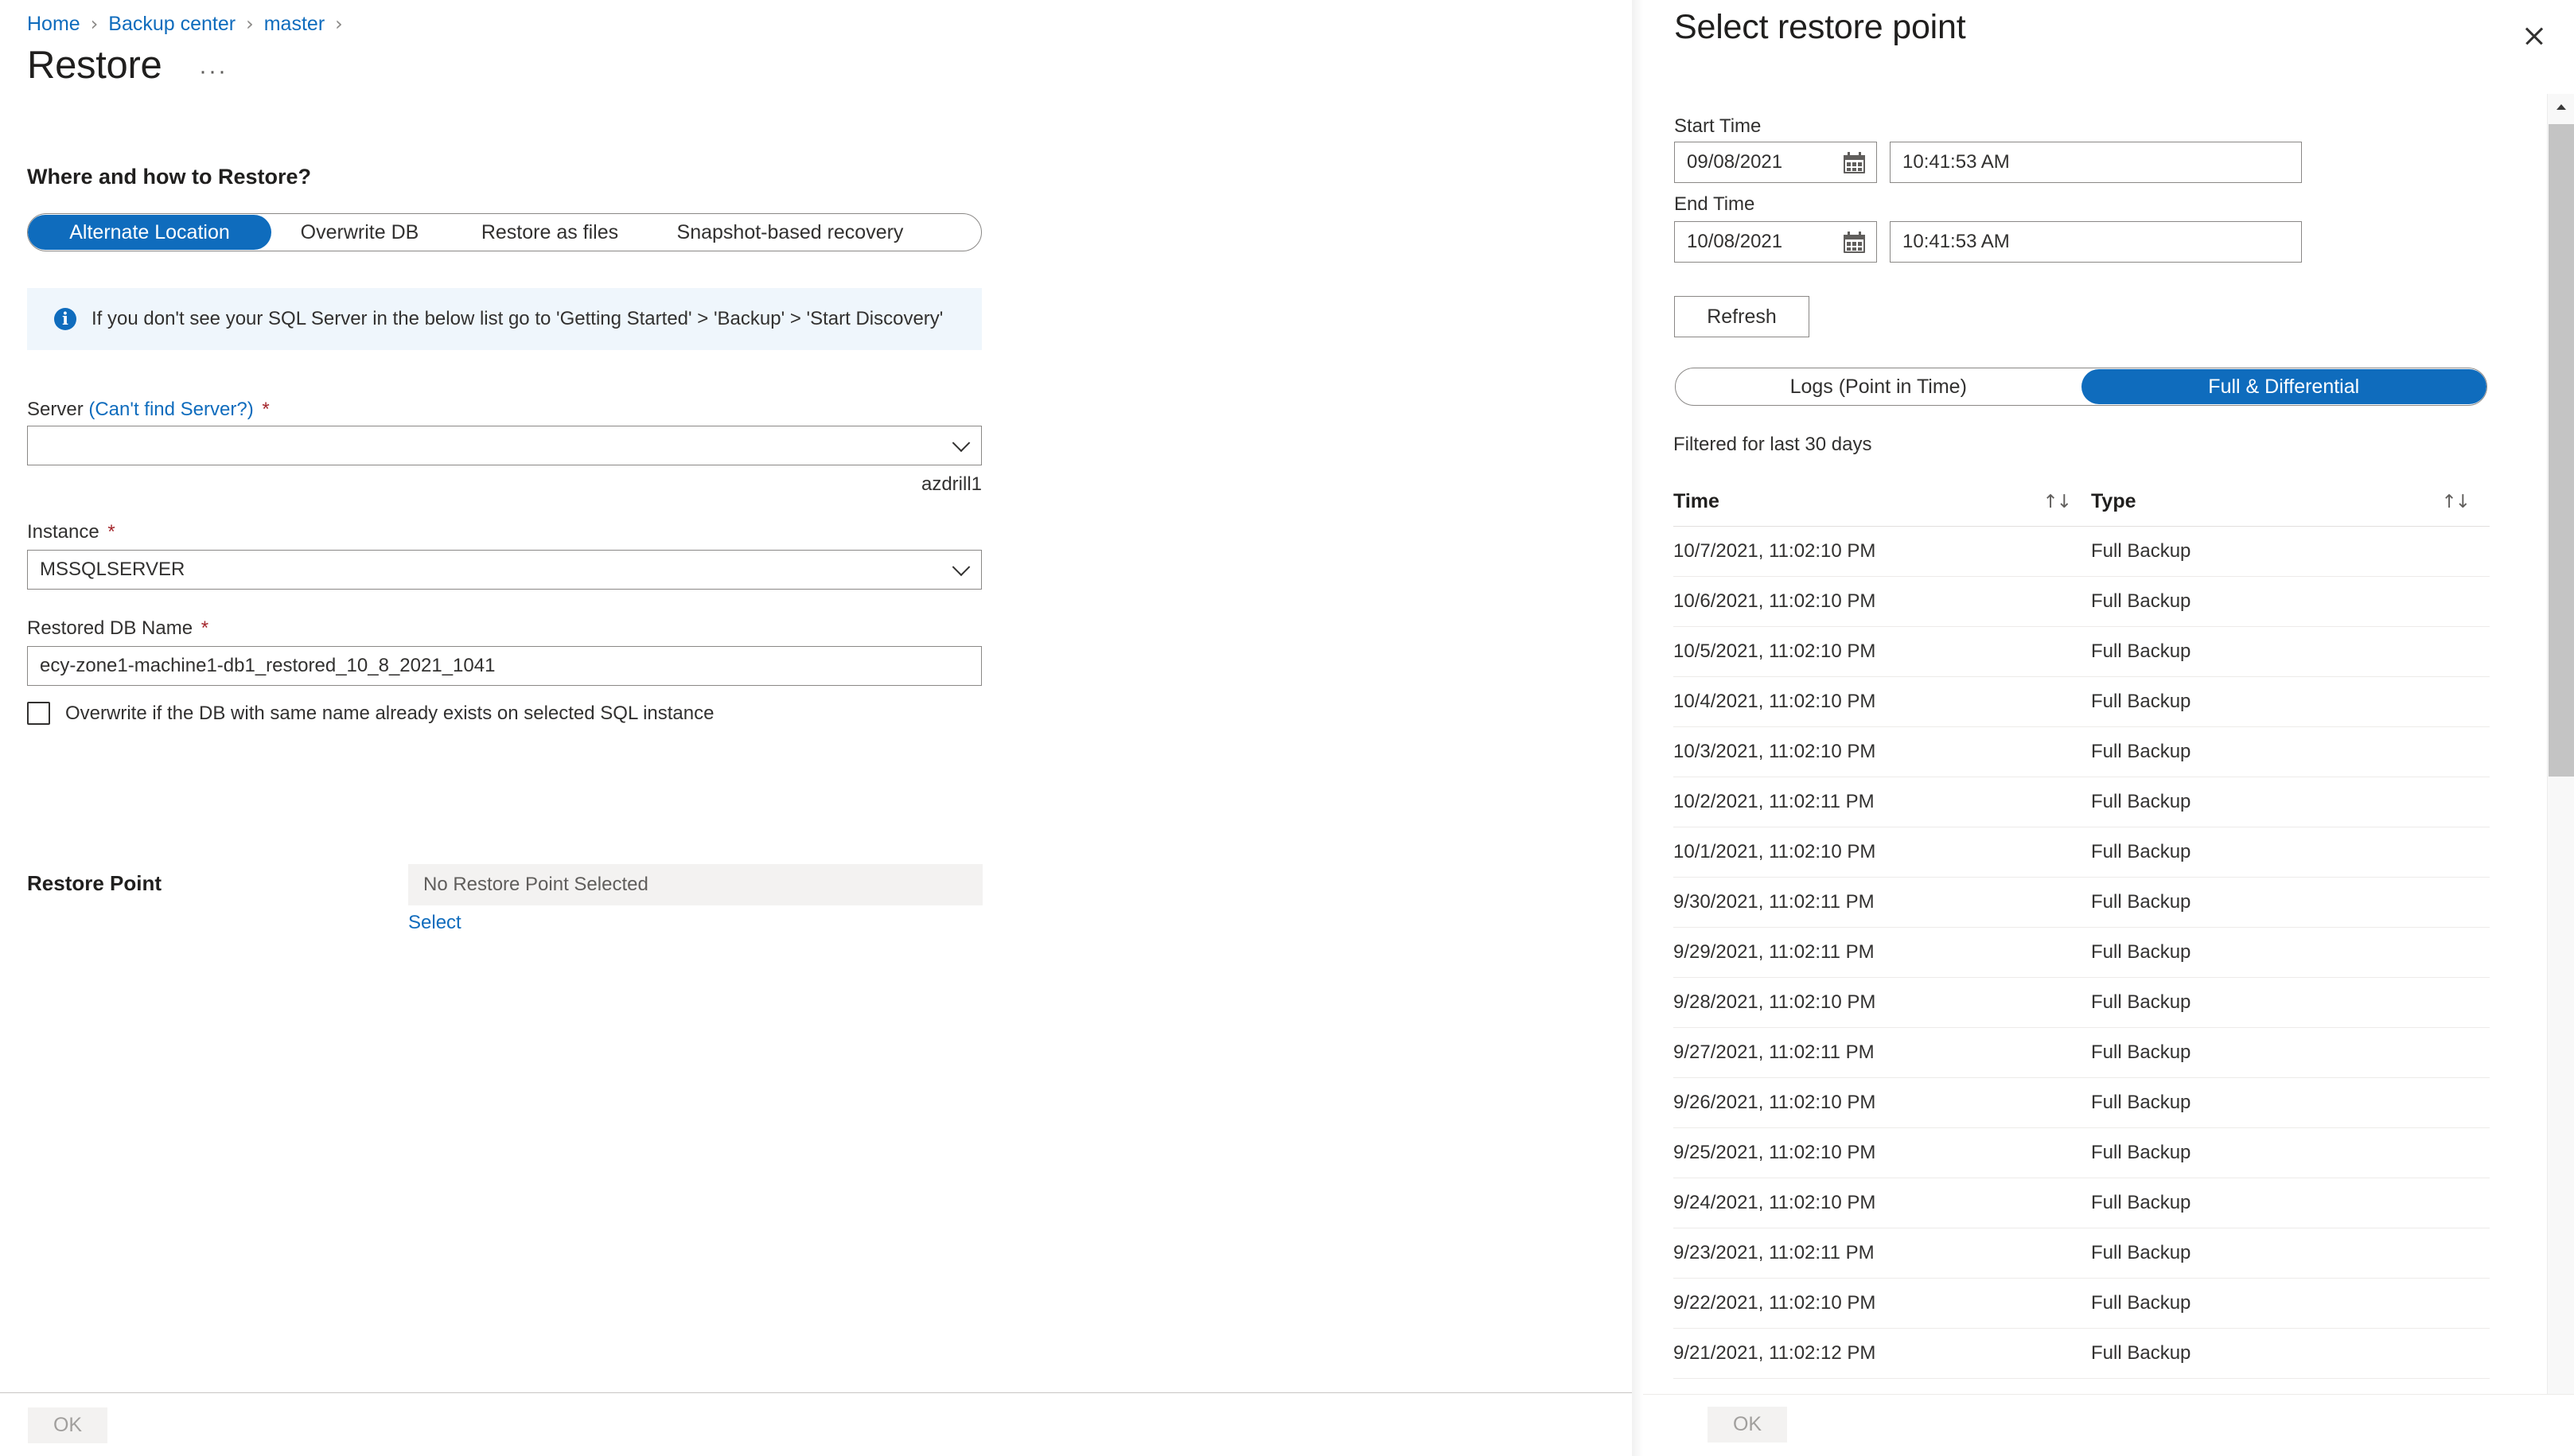 This screenshot has height=1456, width=2574. I want to click on server-label-text: Server, so click(55, 409).